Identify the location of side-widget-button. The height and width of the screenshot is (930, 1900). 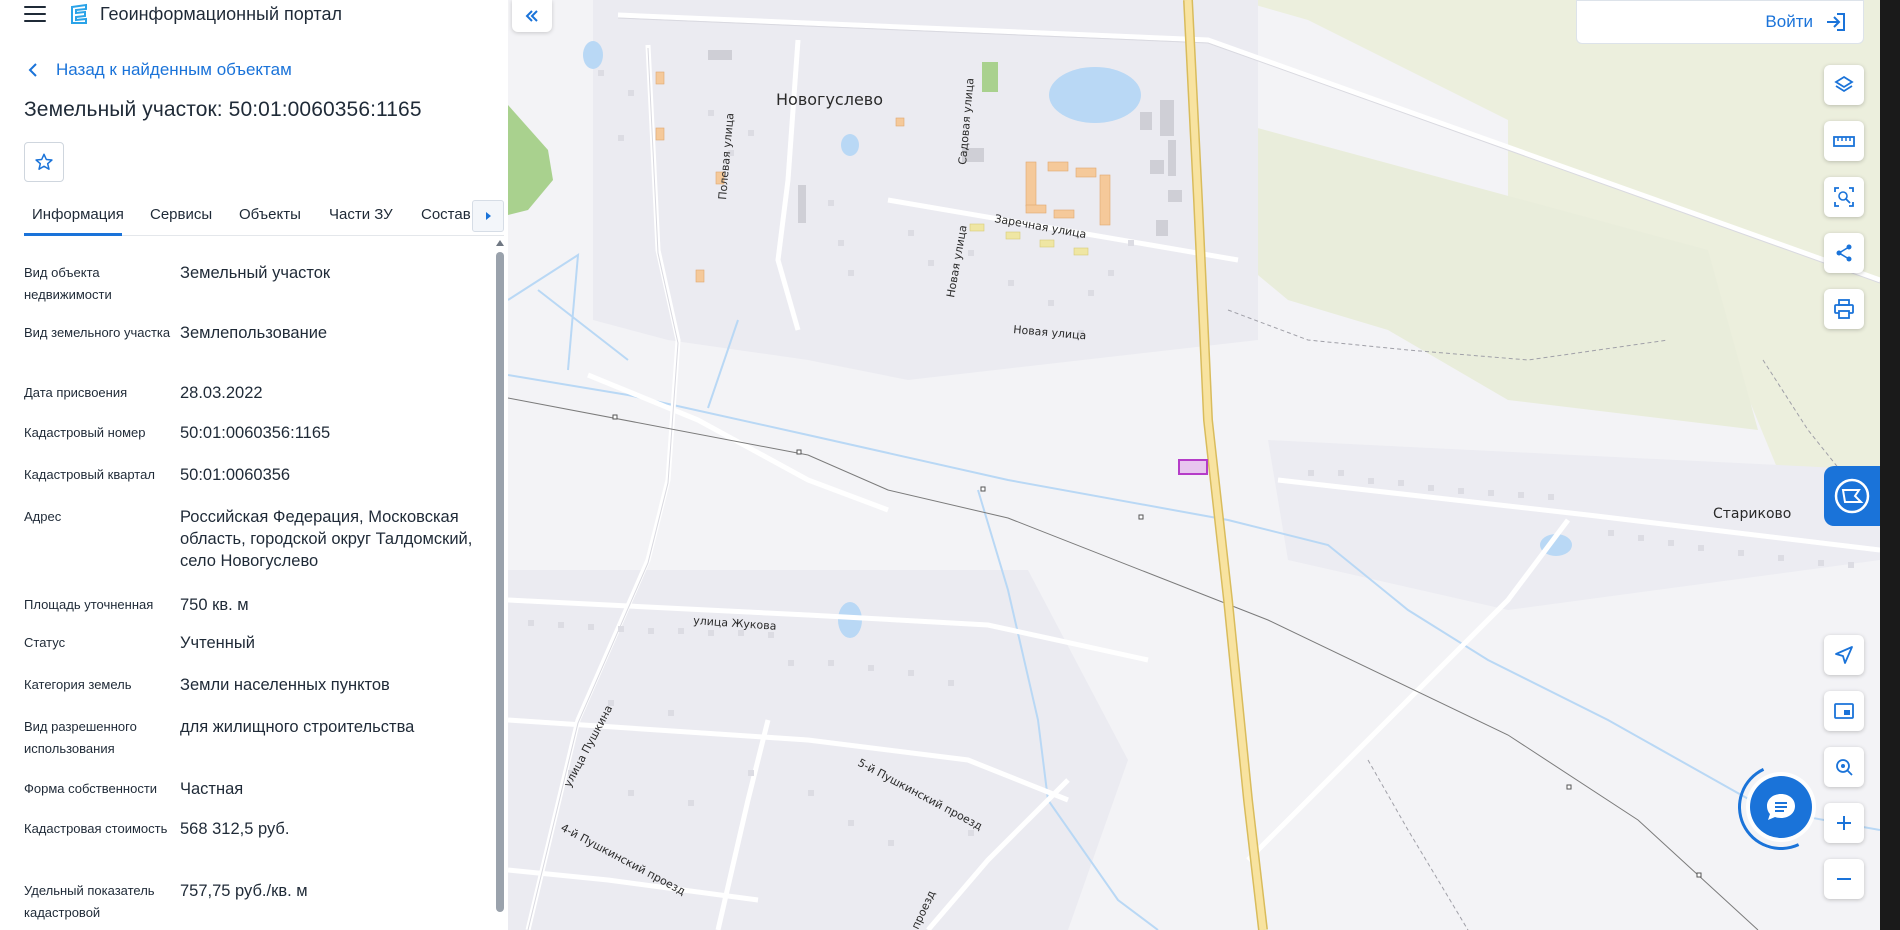
(1852, 496).